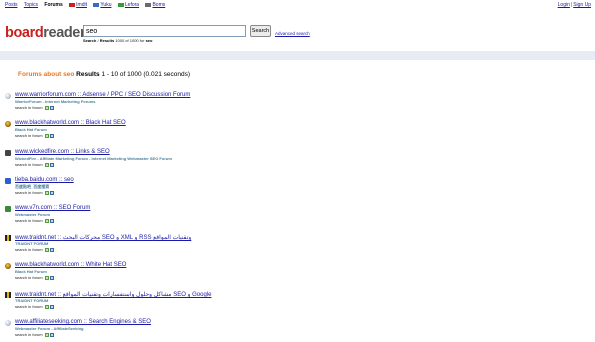 Image resolution: width=595 pixels, height=342 pixels. What do you see at coordinates (164, 31) in the screenshot?
I see `search-input` at bounding box center [164, 31].